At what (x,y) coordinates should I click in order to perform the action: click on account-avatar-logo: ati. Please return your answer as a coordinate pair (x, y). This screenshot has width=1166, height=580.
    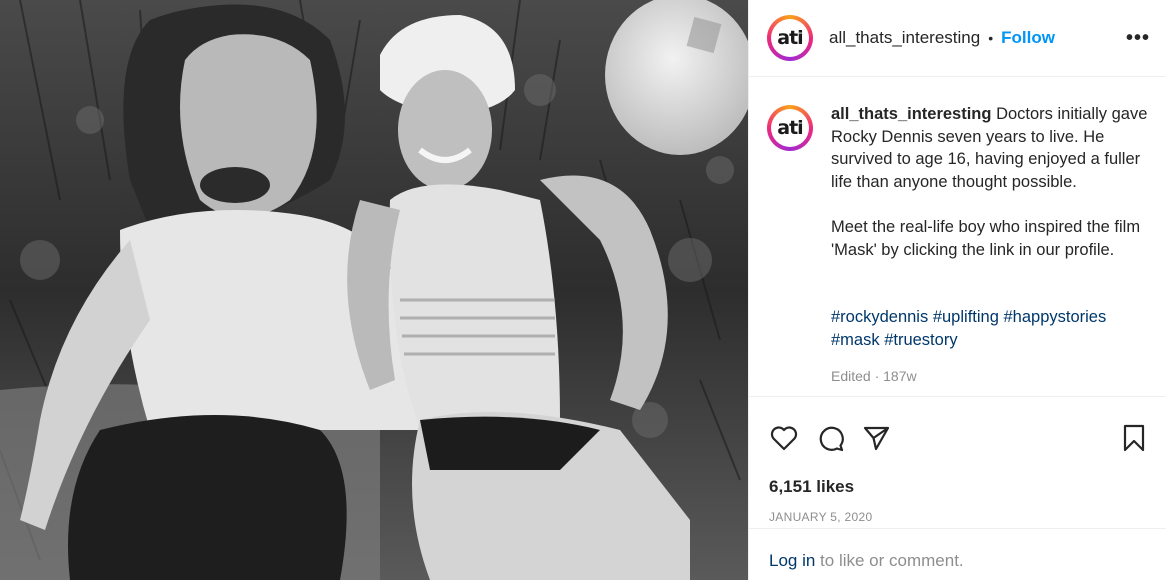
    Looking at the image, I should click on (790, 38).